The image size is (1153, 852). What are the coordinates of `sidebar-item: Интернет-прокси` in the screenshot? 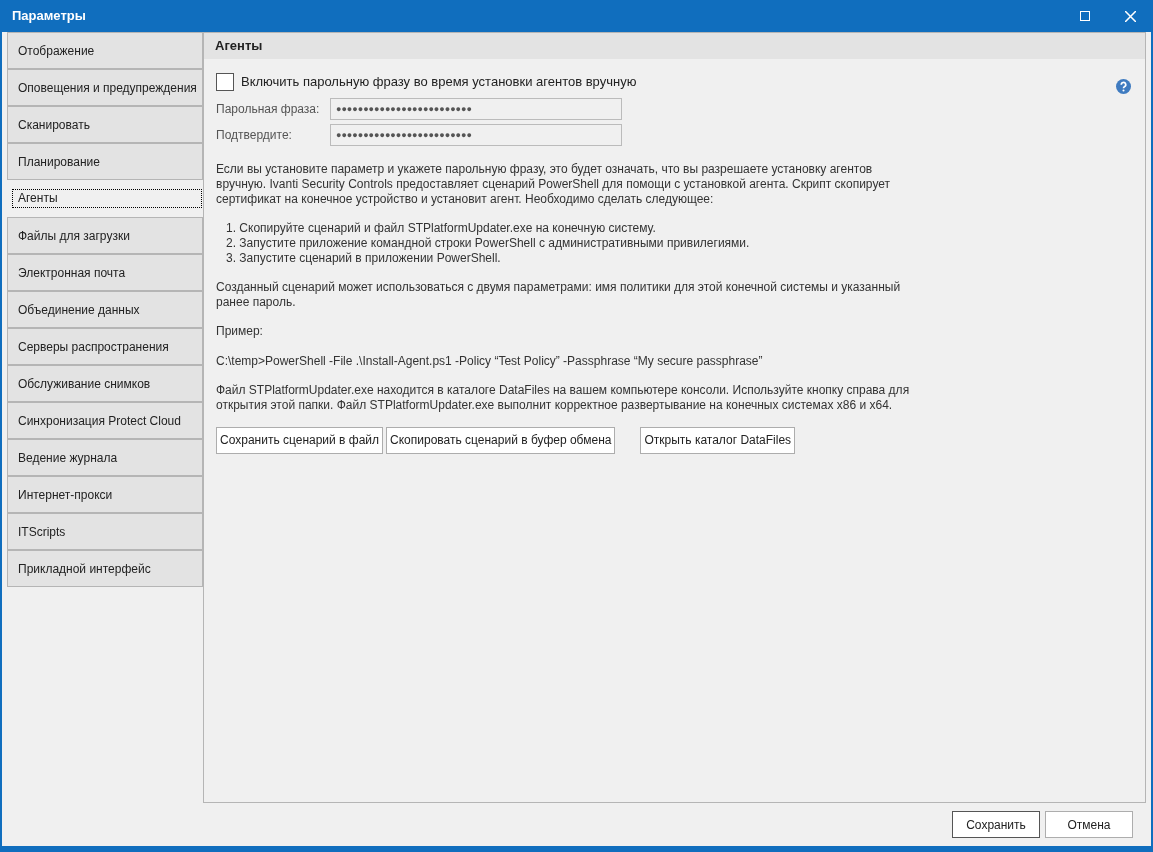 It's located at (105, 494).